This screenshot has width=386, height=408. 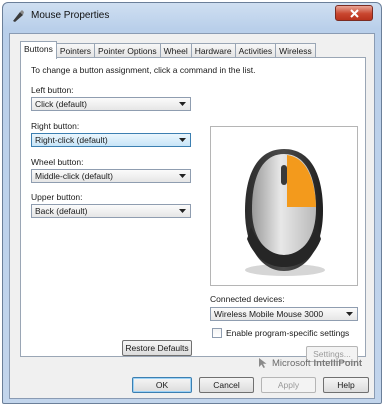 What do you see at coordinates (157, 348) in the screenshot?
I see `restore-defaults-button: Restore Defaults` at bounding box center [157, 348].